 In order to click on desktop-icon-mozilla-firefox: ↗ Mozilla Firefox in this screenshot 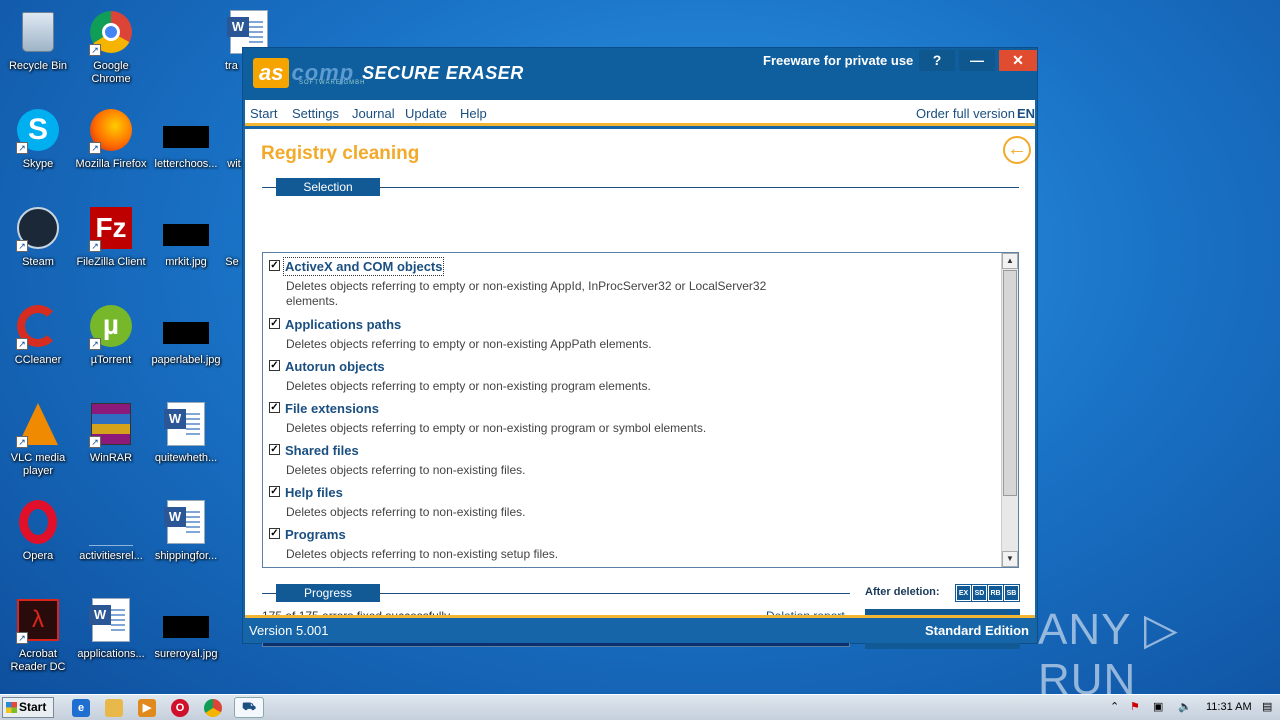, I will do `click(111, 138)`.